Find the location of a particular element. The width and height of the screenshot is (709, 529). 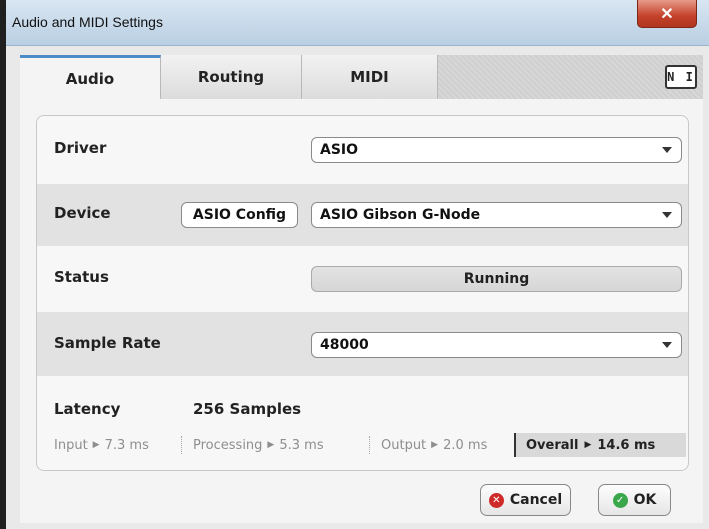

driver-label: Driver is located at coordinates (80, 148).